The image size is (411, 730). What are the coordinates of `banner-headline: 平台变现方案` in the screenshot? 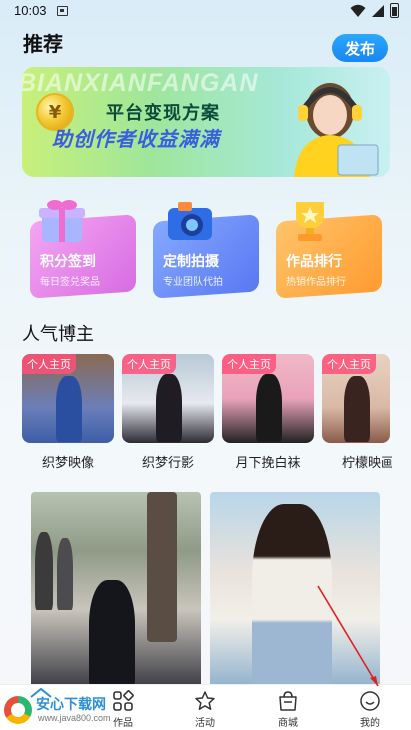 It's located at (163, 113).